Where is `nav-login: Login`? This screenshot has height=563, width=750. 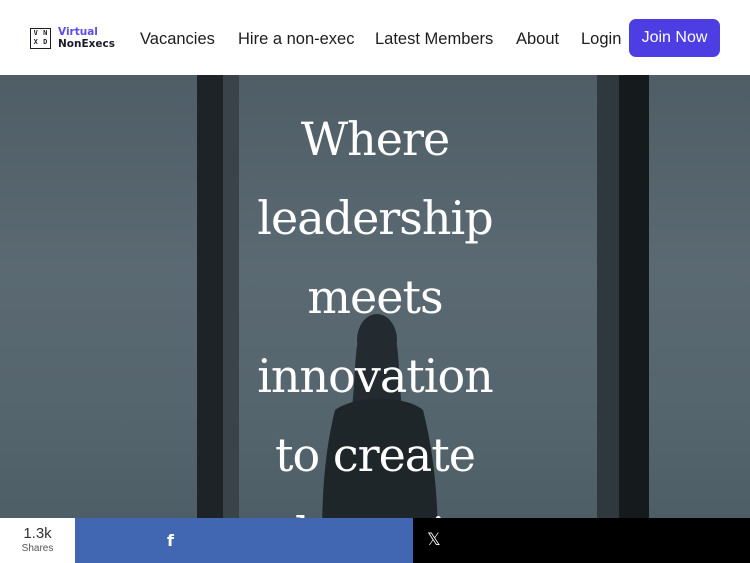
nav-login: Login is located at coordinates (601, 39).